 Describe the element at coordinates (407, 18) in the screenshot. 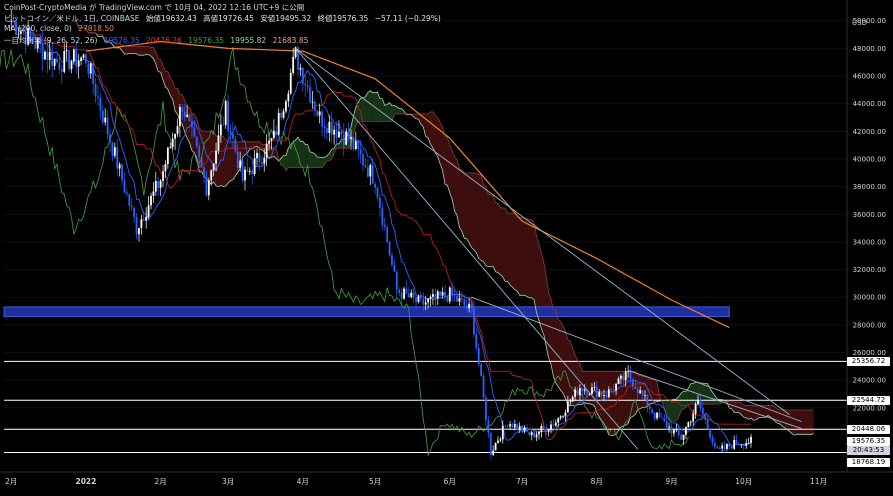

I see `change-value: −57.11 (−0.29%)` at that location.